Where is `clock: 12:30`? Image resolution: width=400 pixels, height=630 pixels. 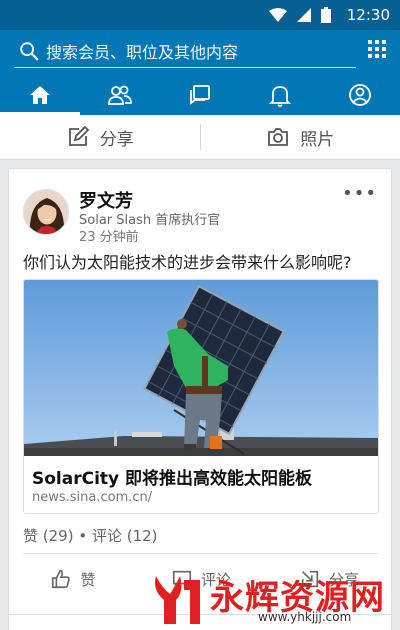 clock: 12:30 is located at coordinates (368, 15).